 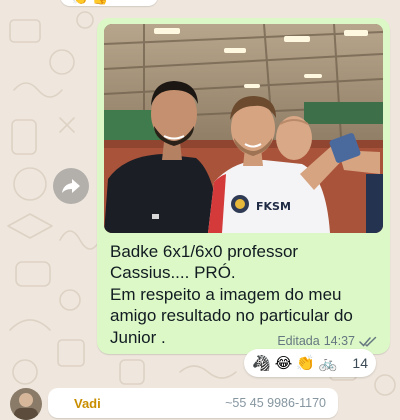 I want to click on reaction-count: 14, so click(x=360, y=363).